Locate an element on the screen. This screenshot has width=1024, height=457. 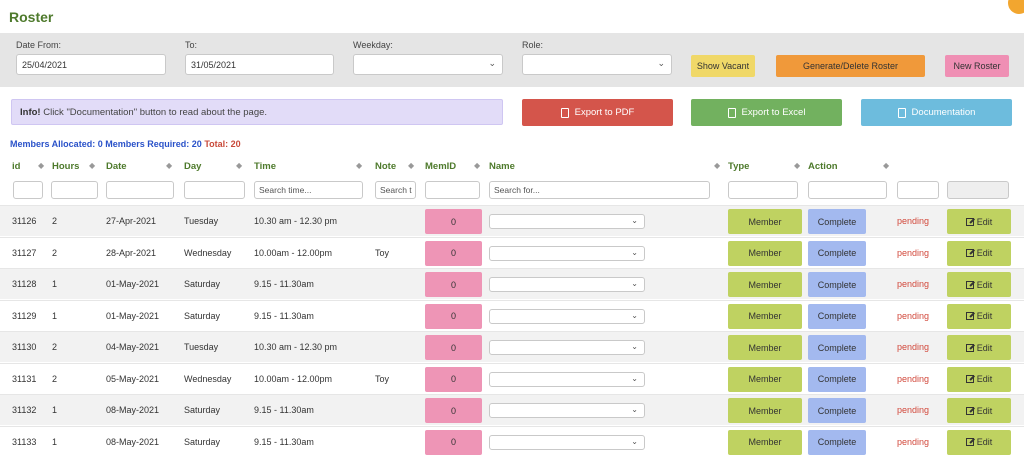
col-header-name: Name is located at coordinates (502, 166).